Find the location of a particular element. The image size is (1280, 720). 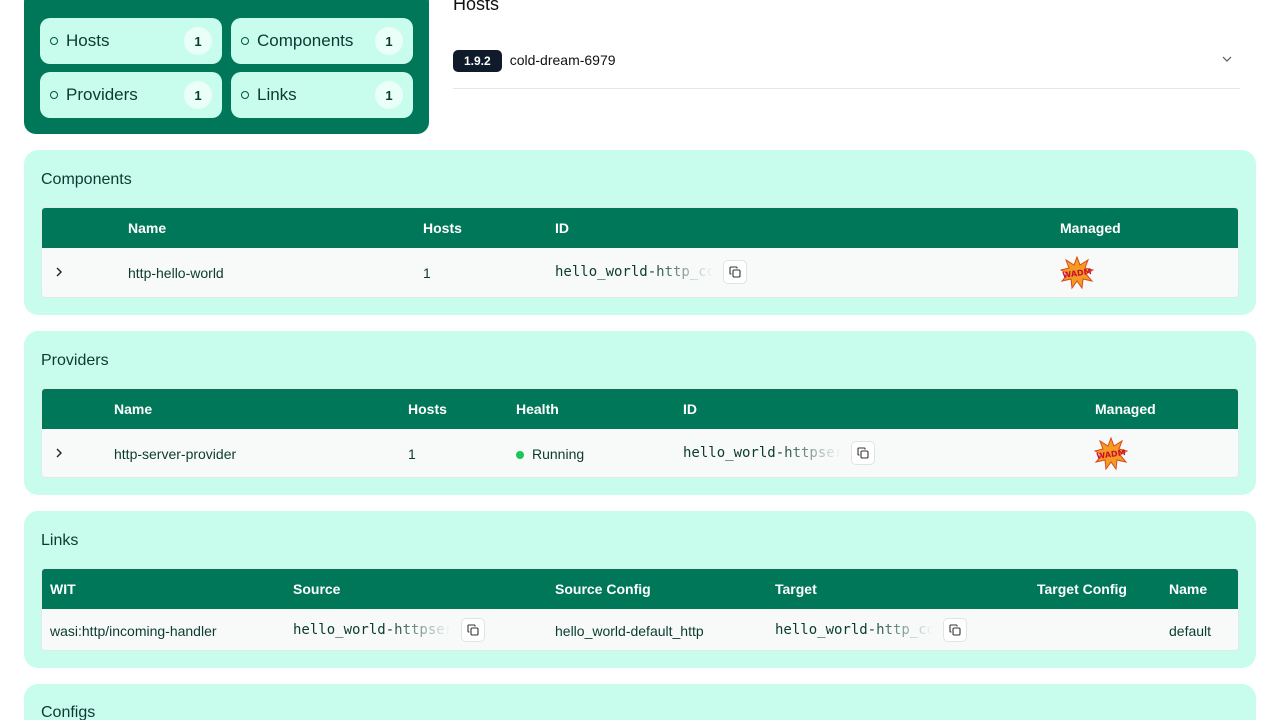

version-badge: 1.9.2 is located at coordinates (477, 61).